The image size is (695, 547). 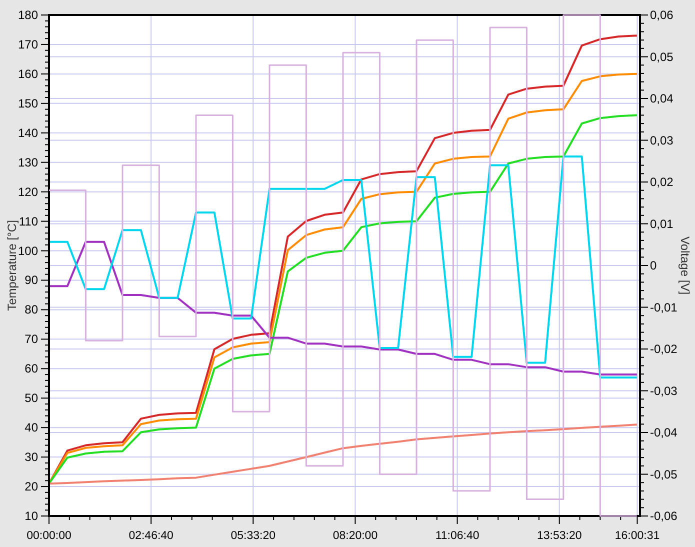 What do you see at coordinates (457, 536) in the screenshot?
I see `x-tick-label: 11:06:40` at bounding box center [457, 536].